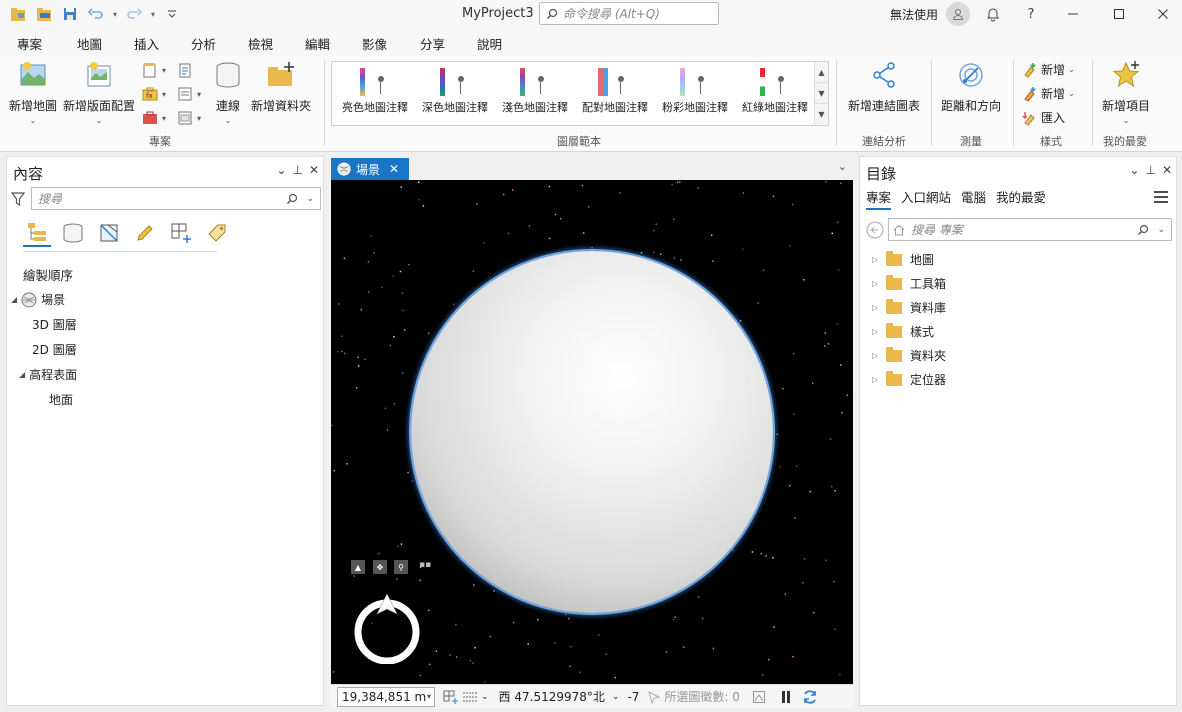 The width and height of the screenshot is (1182, 712). I want to click on contents-search-input: 搜尋 ⌄, so click(176, 198).